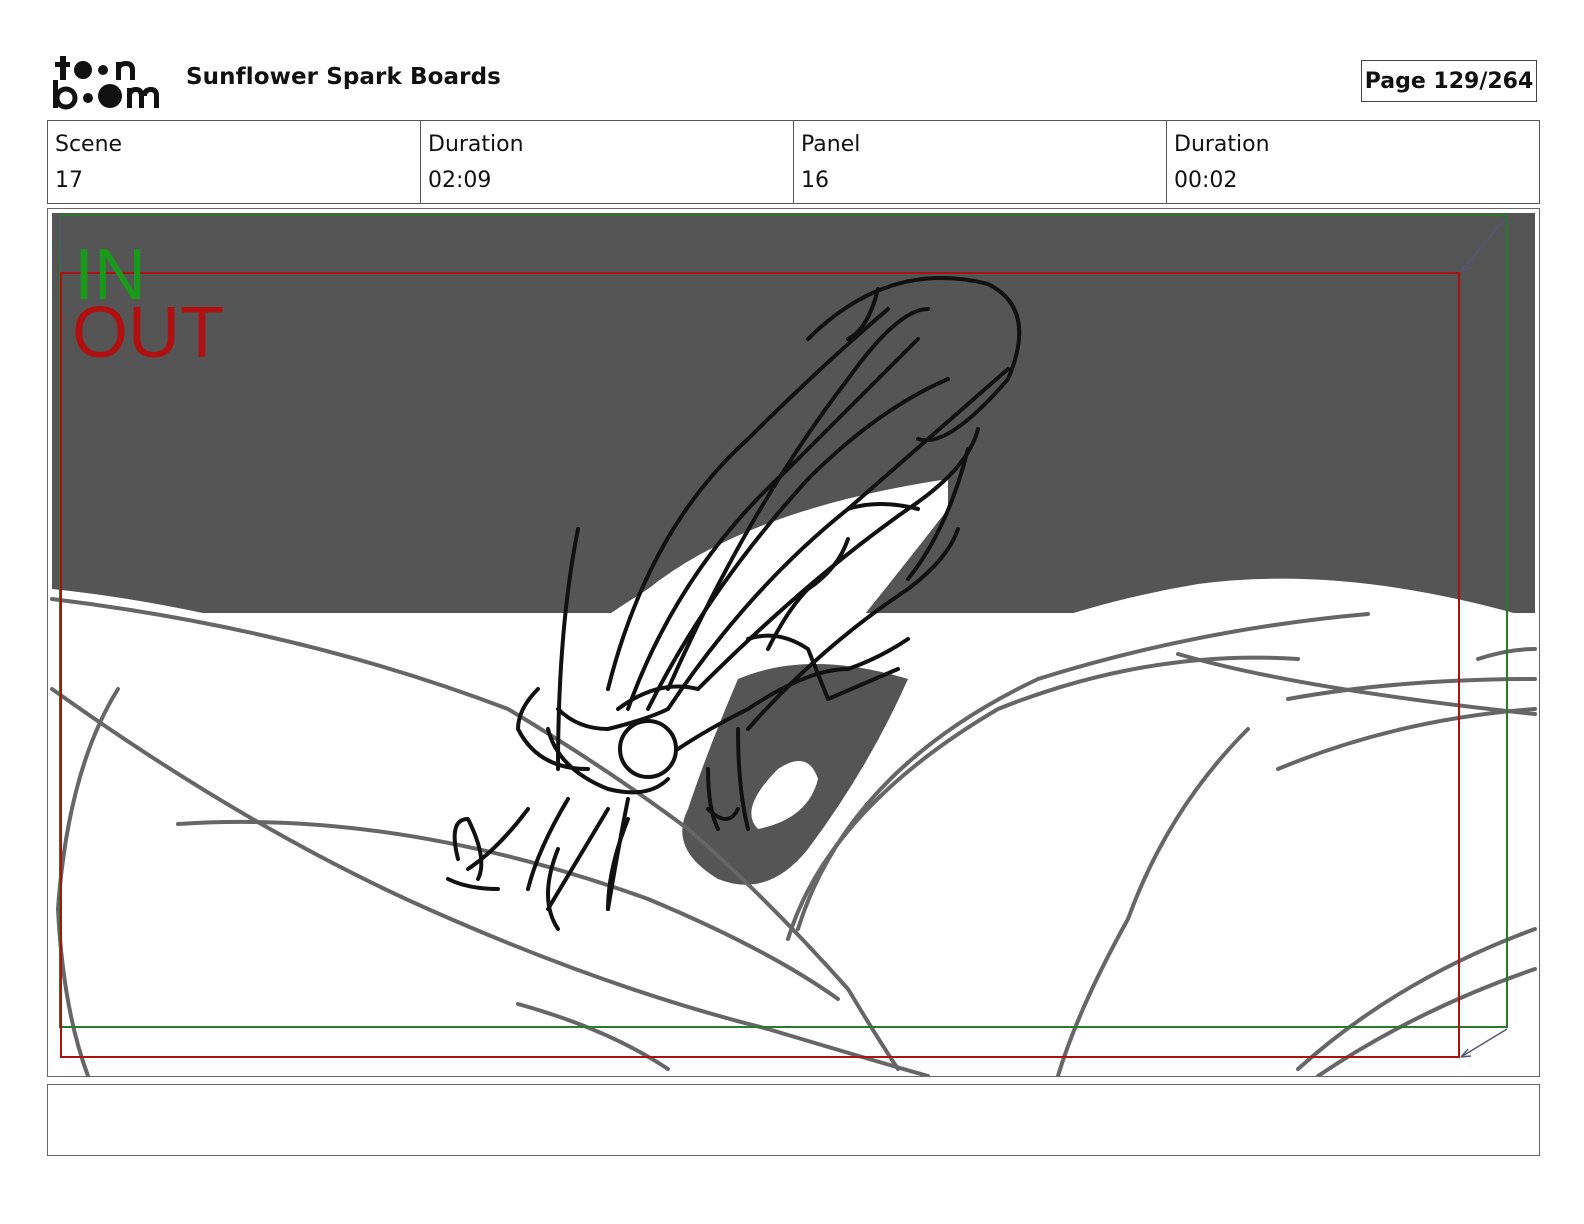  Describe the element at coordinates (831, 144) in the screenshot. I see `panel-label: Panel` at that location.